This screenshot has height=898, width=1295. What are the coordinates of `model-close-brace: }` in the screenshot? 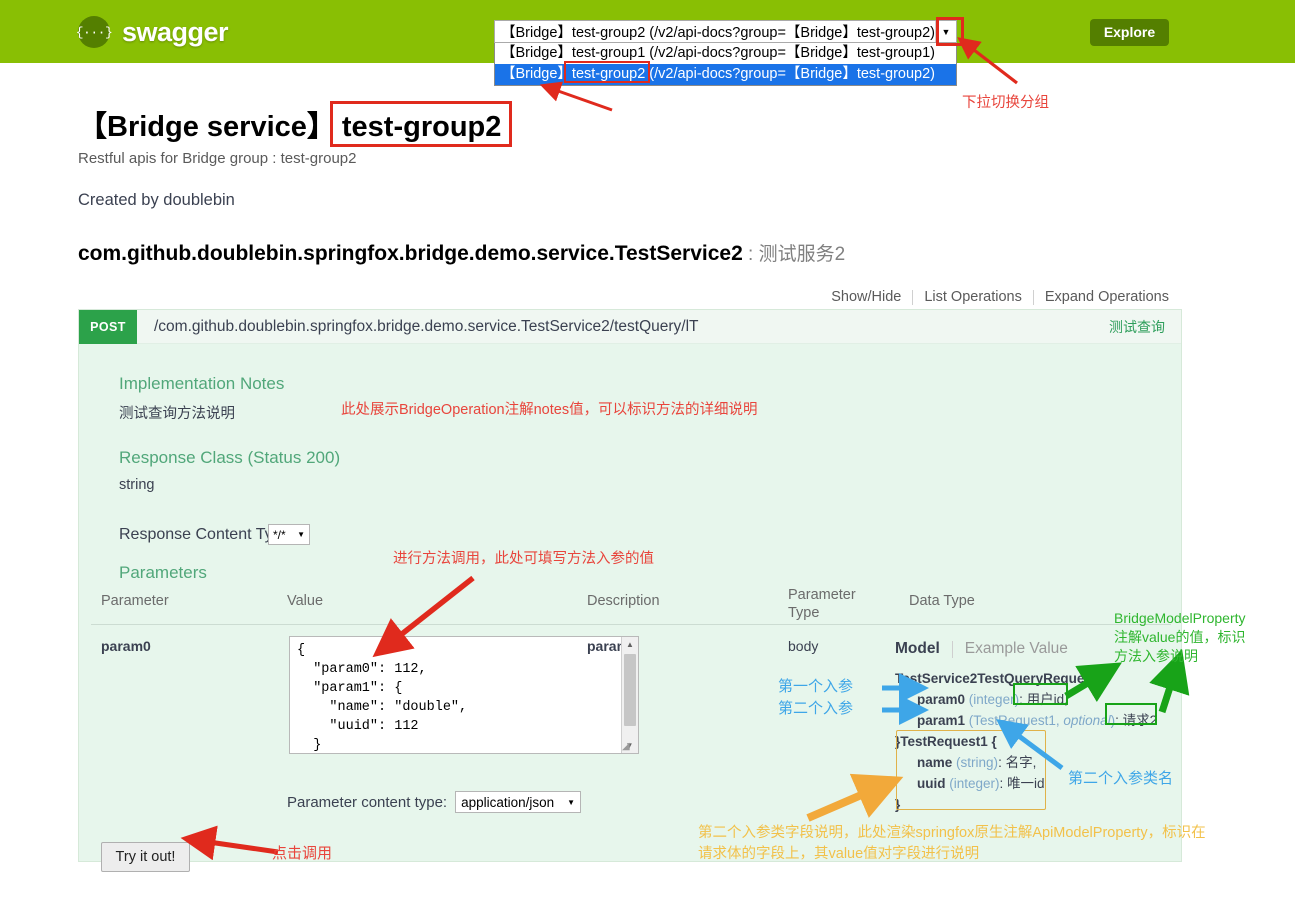 It's located at (898, 804).